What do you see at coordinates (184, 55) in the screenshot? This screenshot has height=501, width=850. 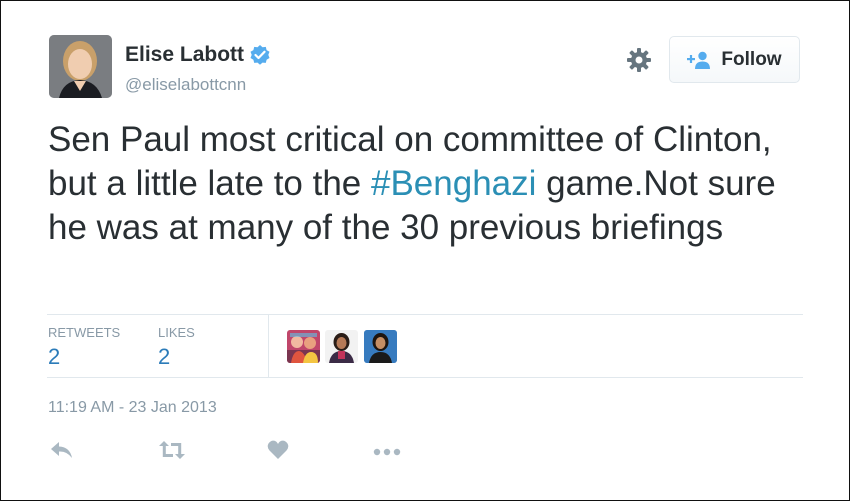 I see `user-name: Elise Labott` at bounding box center [184, 55].